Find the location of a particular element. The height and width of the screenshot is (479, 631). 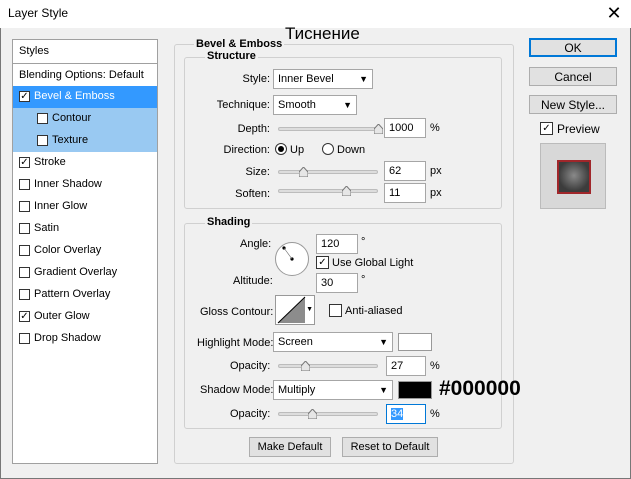

direction-up-radio is located at coordinates (281, 149).